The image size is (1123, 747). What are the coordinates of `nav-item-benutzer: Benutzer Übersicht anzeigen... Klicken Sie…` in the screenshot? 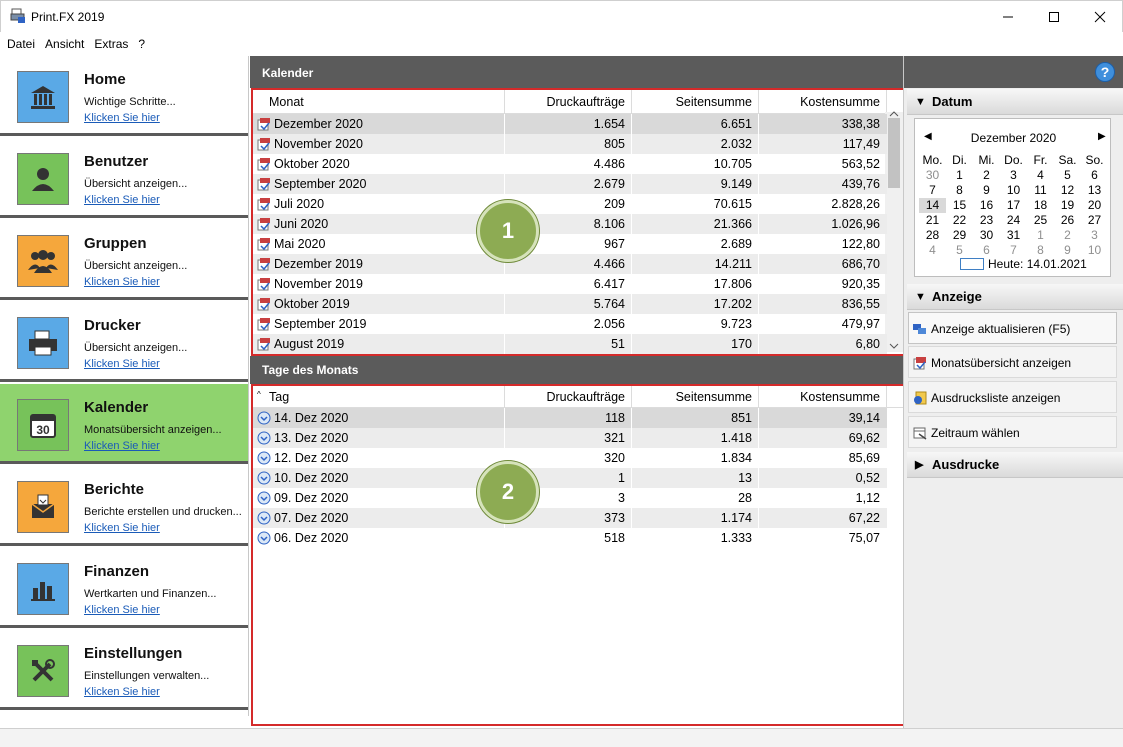 It's located at (124, 178).